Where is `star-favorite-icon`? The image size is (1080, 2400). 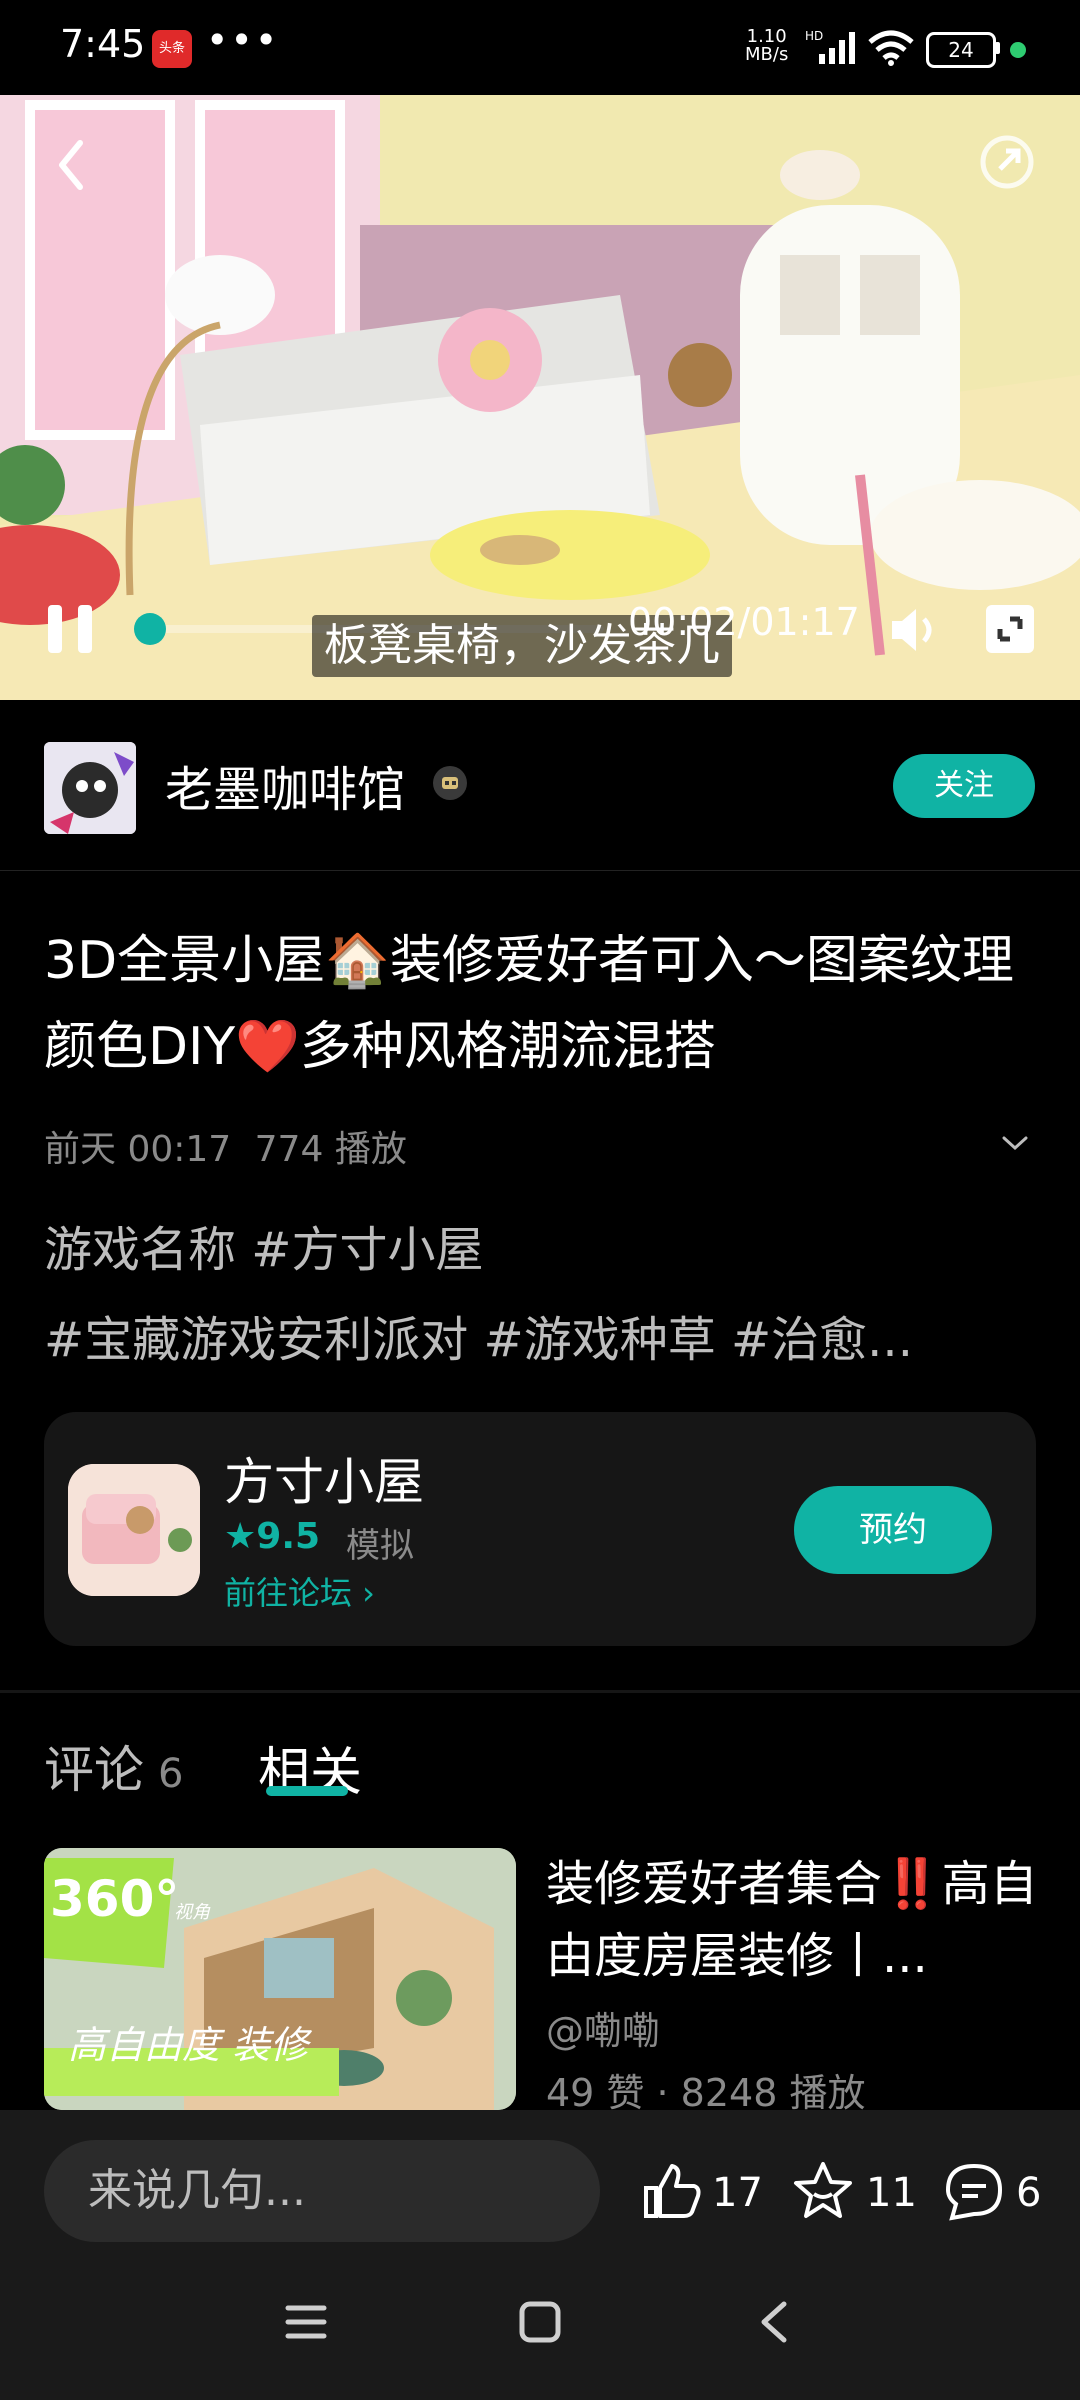 star-favorite-icon is located at coordinates (823, 2191).